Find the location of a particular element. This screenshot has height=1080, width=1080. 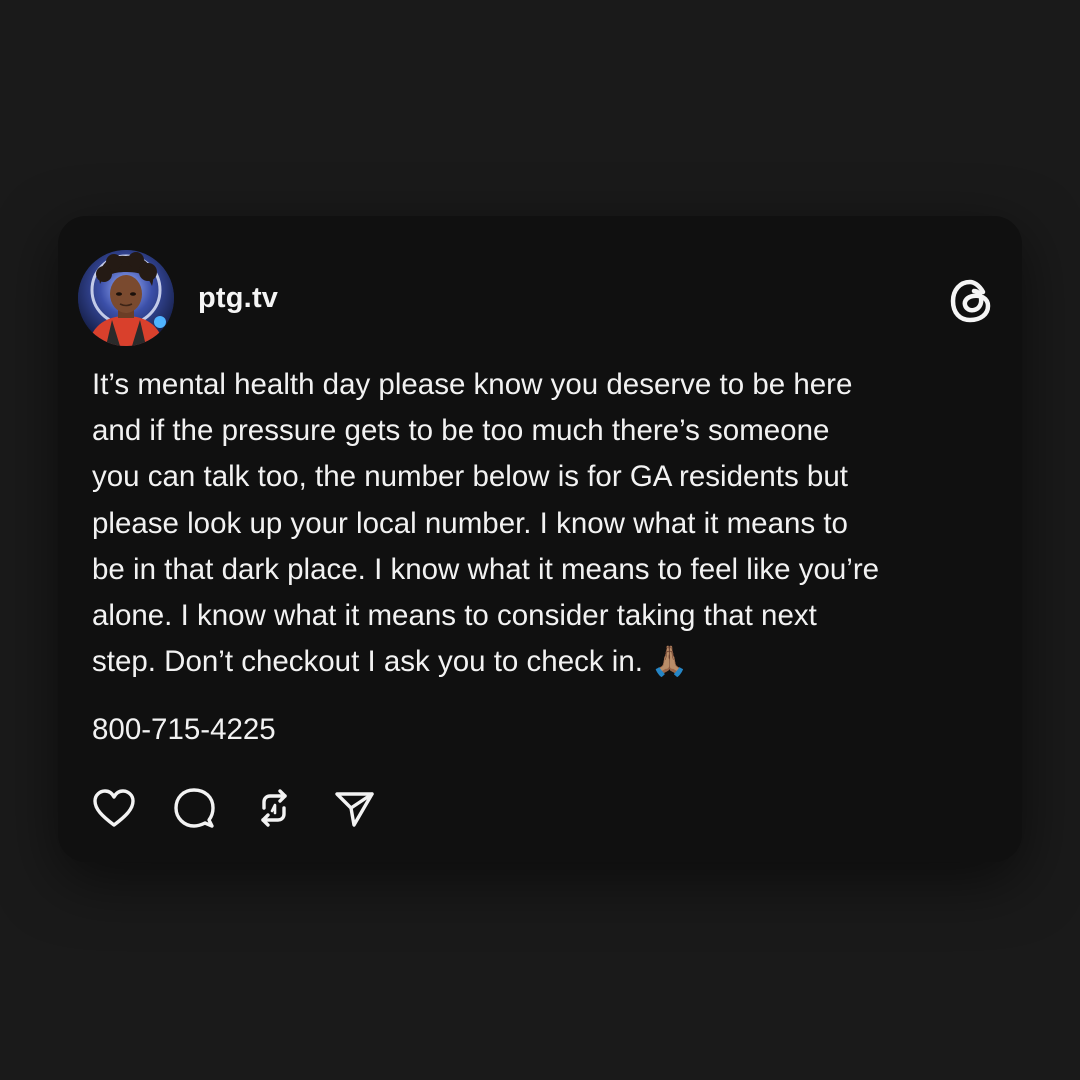

post-actions is located at coordinates (250, 808).